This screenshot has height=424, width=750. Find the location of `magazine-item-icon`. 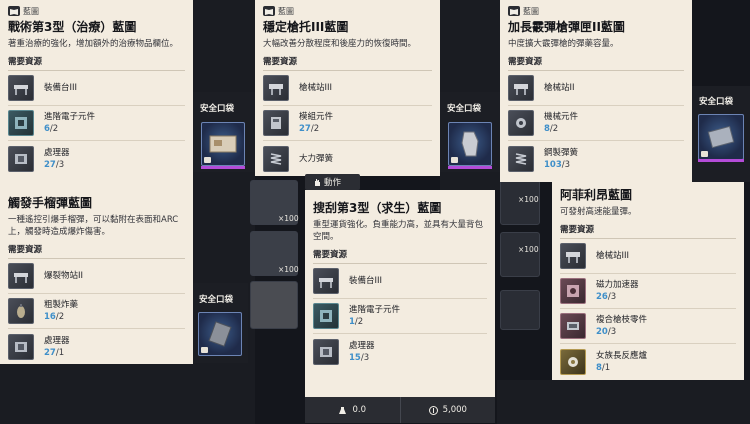

magazine-item-icon is located at coordinates (721, 137).